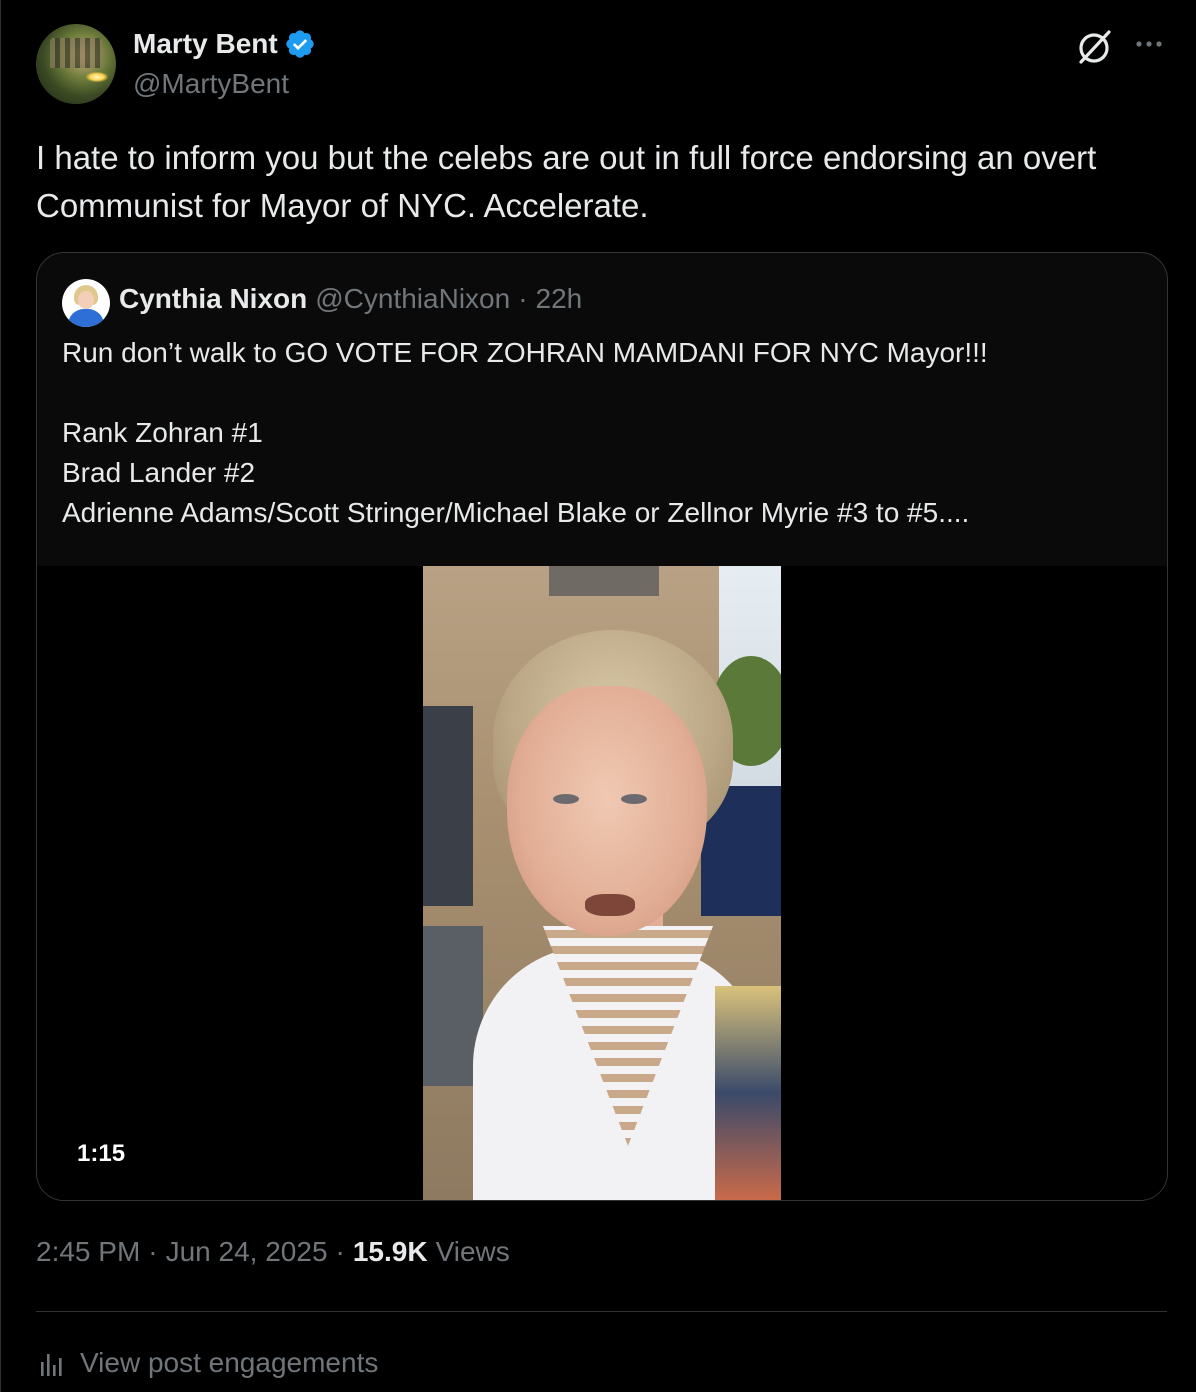 The image size is (1196, 1392). Describe the element at coordinates (101, 1153) in the screenshot. I see `video-duration: 1:15` at that location.